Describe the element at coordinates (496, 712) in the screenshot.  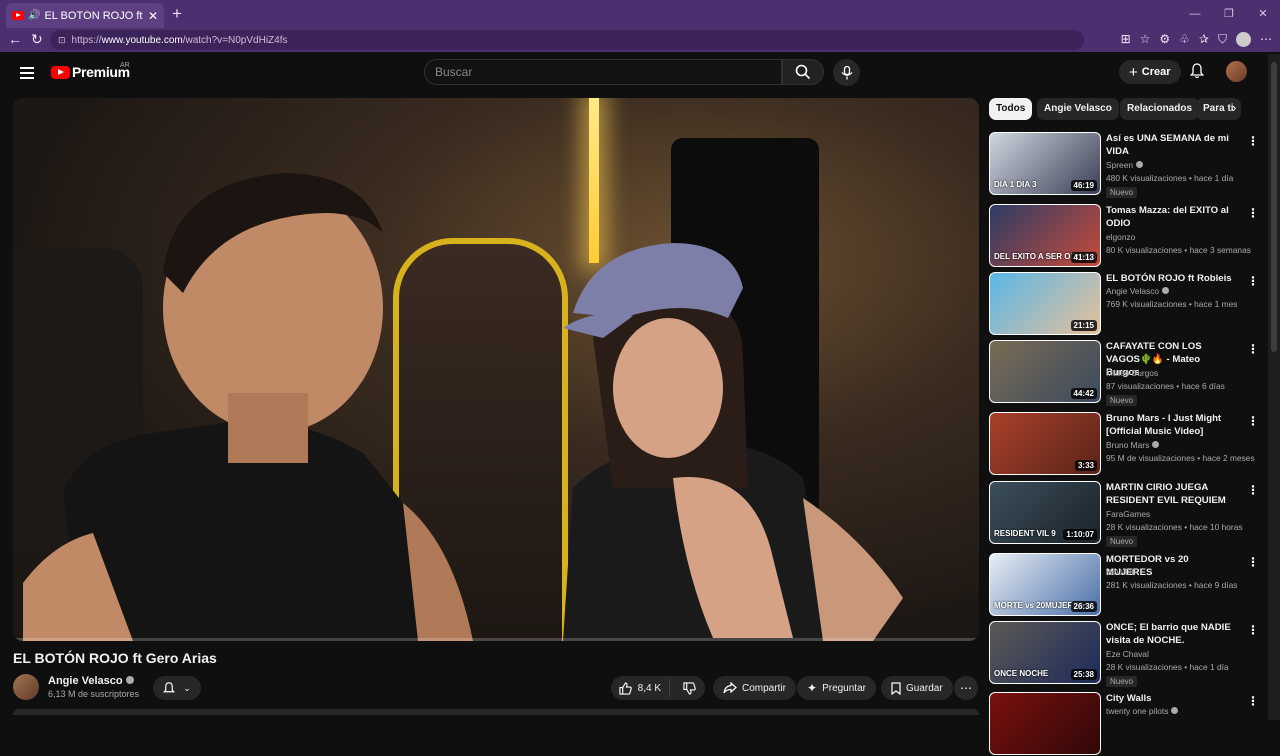
I see `description-box-edge` at that location.